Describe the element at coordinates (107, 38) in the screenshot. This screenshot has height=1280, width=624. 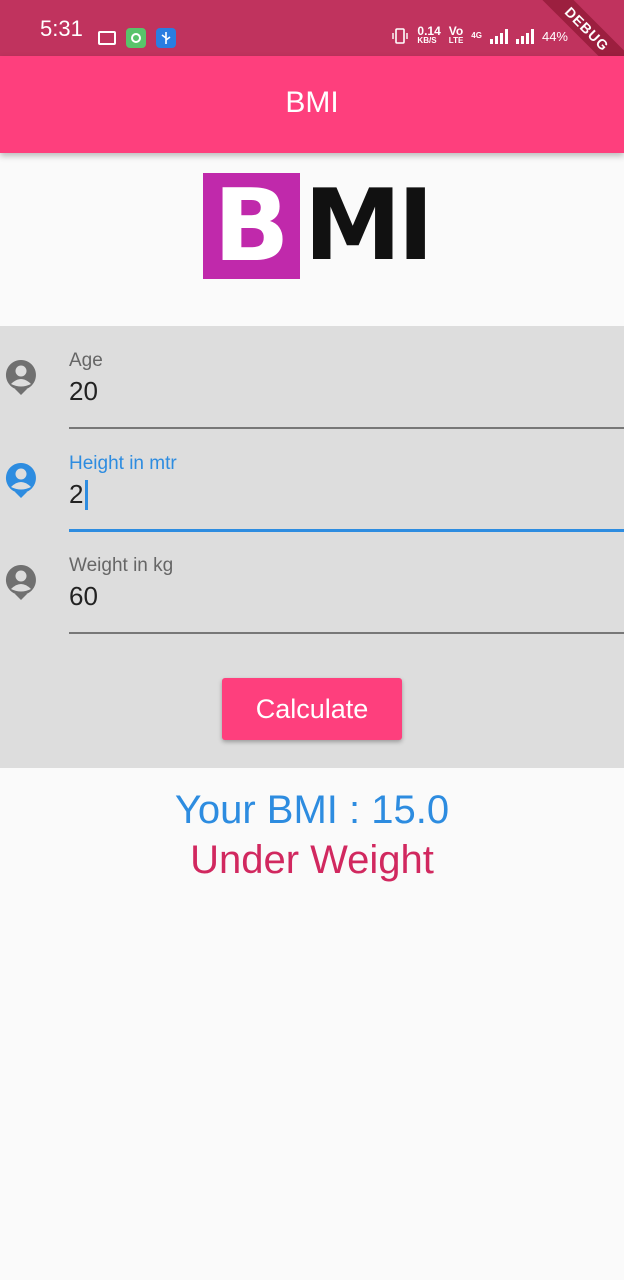
I see `gmail-icon` at that location.